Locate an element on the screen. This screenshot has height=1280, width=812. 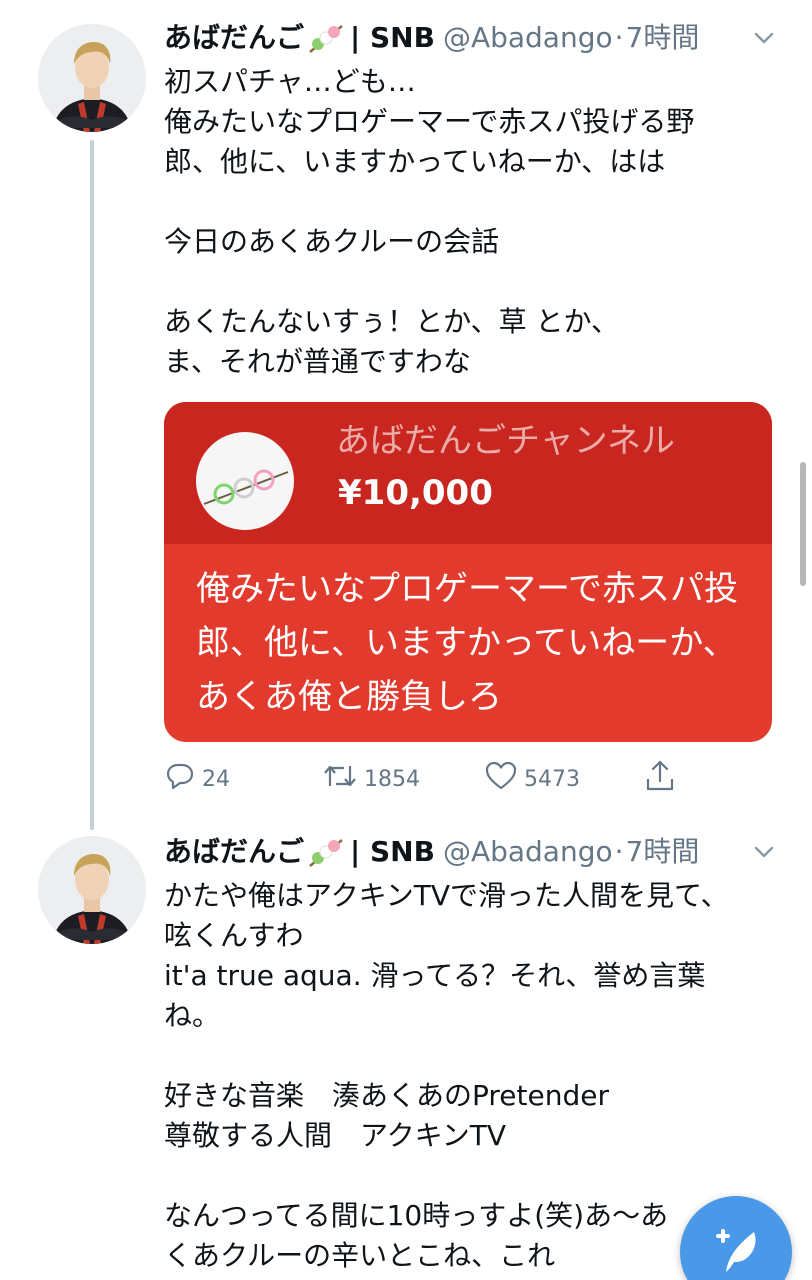
reply-count: 24 is located at coordinates (216, 779).